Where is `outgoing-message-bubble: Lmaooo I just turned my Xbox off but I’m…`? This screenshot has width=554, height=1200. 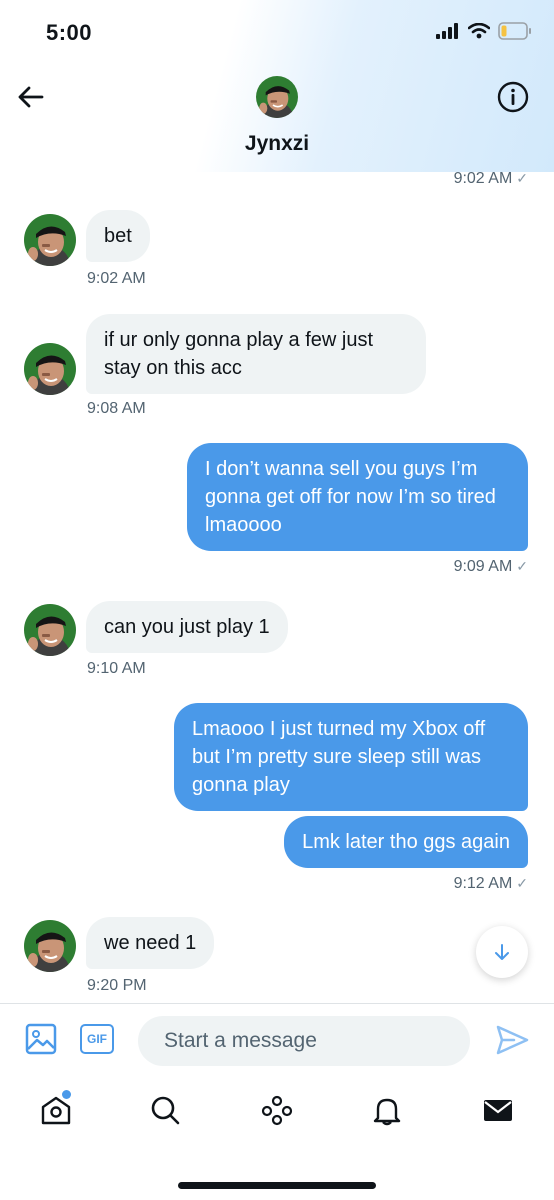
outgoing-message-bubble: Lmaooo I just turned my Xbox off but I’m… is located at coordinates (351, 757).